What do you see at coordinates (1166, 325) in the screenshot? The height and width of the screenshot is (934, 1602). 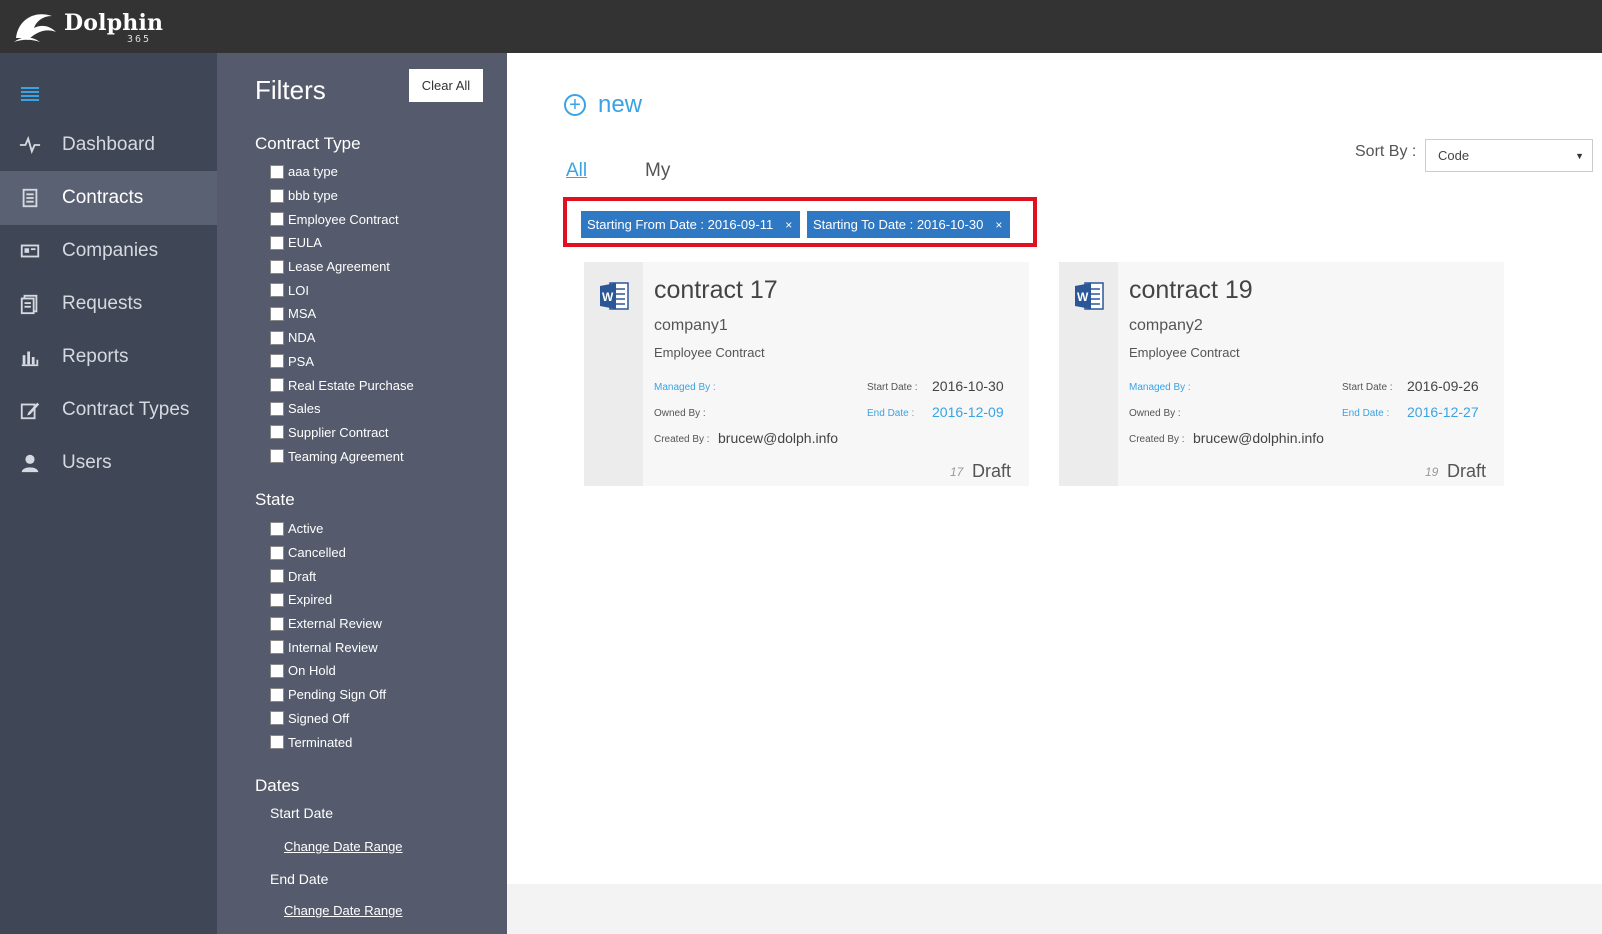 I see `contract-company: company2` at bounding box center [1166, 325].